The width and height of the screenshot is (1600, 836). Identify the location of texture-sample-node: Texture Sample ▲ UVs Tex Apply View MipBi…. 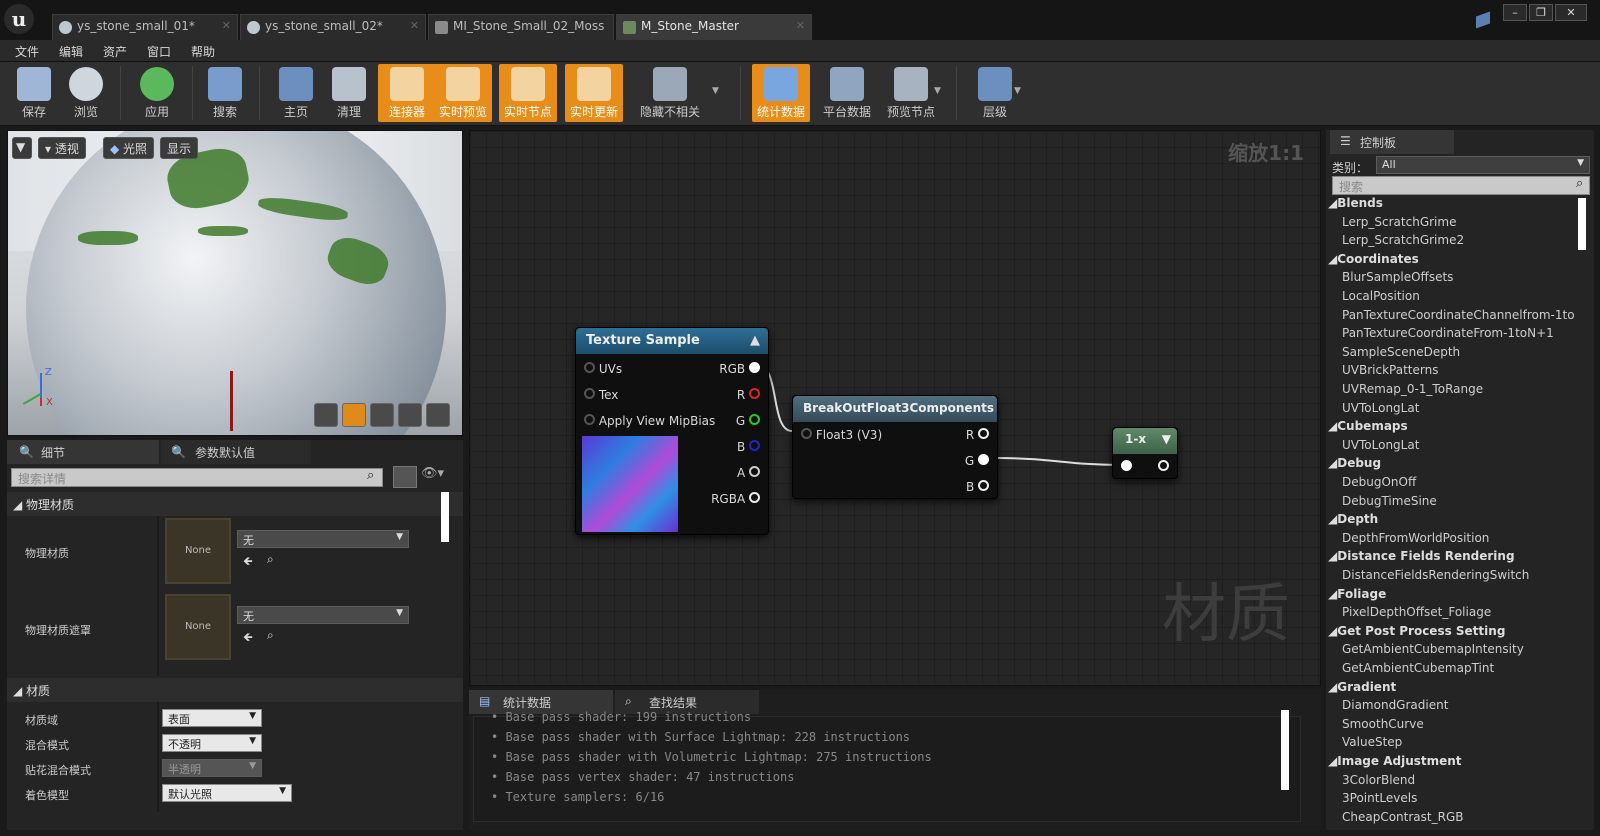
(672, 431).